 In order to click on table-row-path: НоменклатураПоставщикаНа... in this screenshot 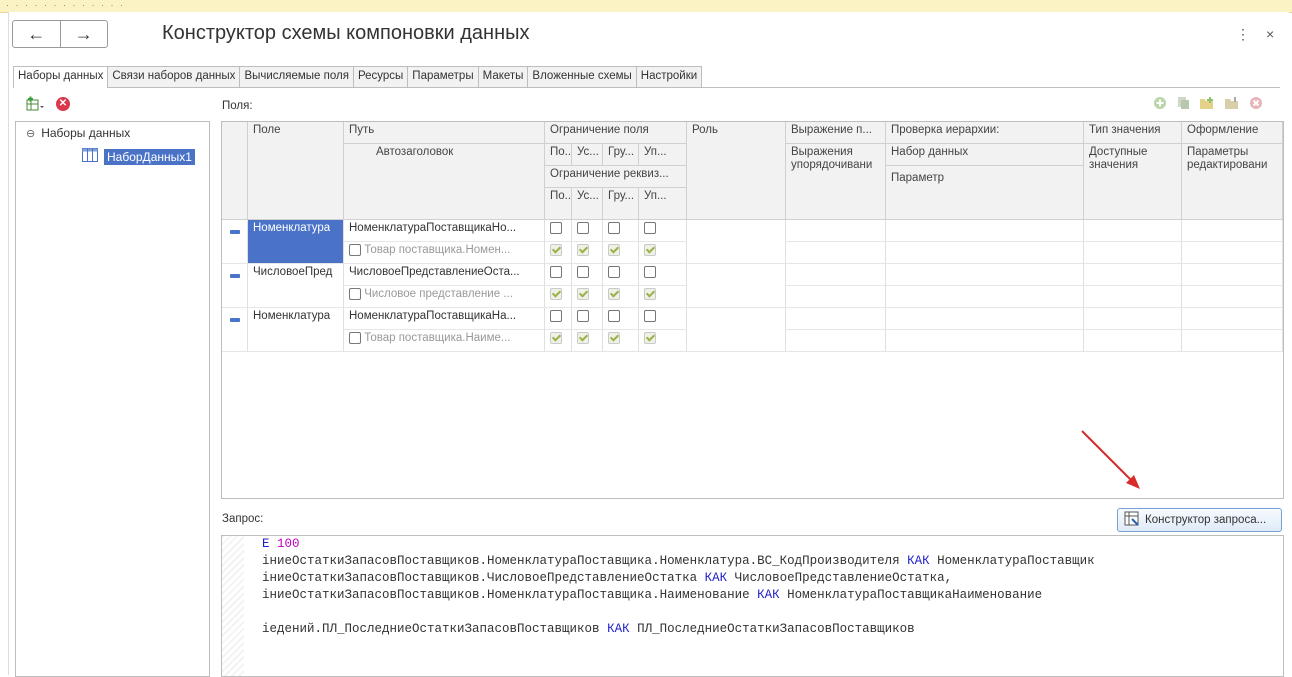, I will do `click(444, 319)`.